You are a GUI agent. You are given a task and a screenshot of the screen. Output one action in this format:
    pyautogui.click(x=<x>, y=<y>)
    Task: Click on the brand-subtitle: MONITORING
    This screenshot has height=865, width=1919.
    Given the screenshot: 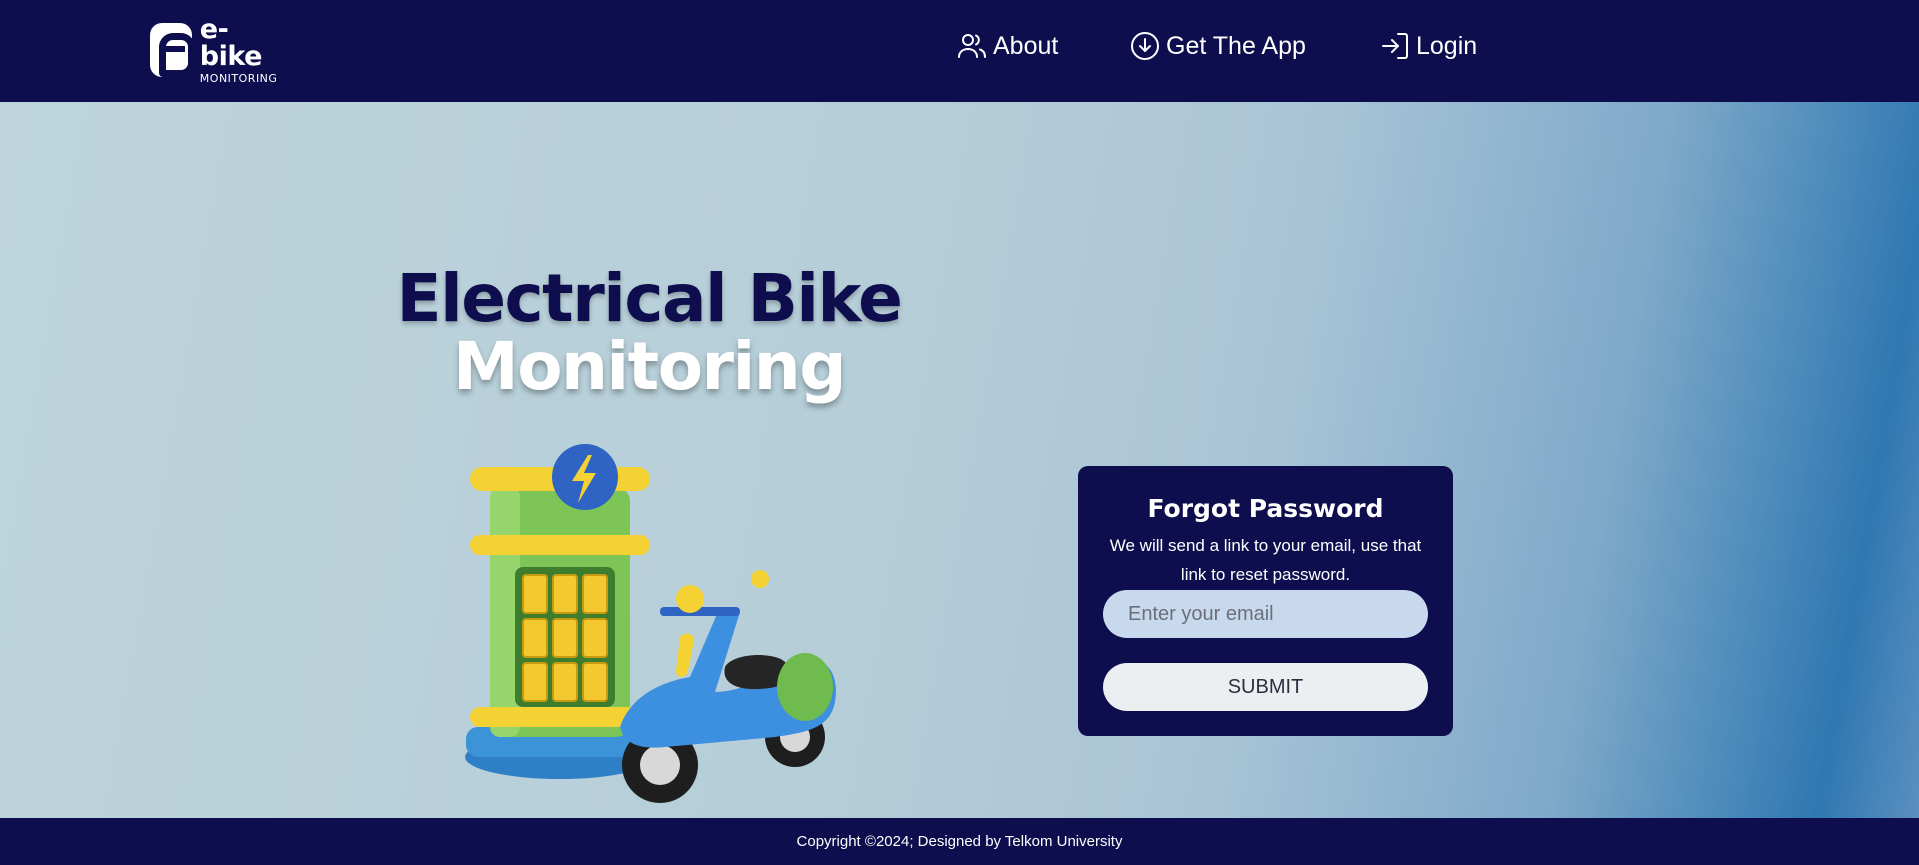 What is the action you would take?
    pyautogui.click(x=238, y=78)
    